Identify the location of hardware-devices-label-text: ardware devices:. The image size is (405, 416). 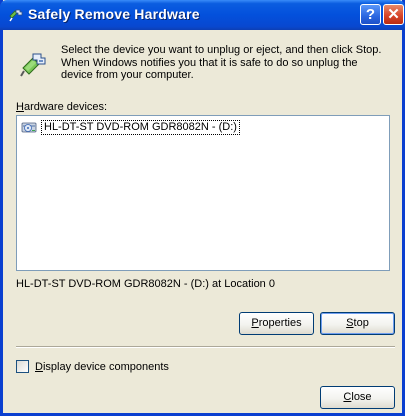
(65, 107).